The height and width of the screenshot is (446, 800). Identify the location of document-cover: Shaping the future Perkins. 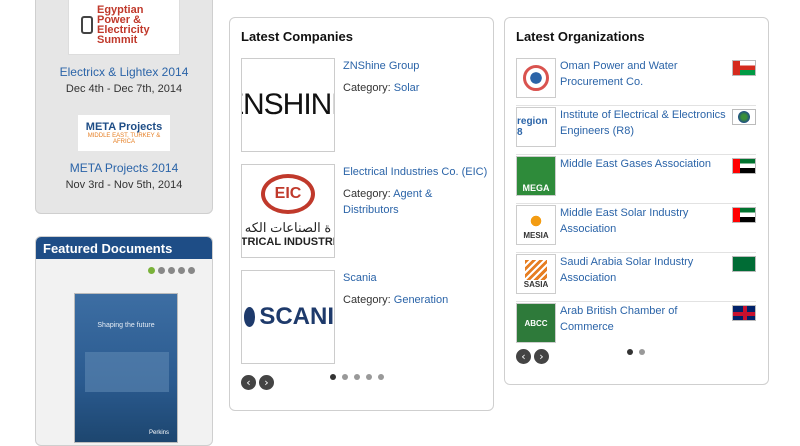
(126, 368).